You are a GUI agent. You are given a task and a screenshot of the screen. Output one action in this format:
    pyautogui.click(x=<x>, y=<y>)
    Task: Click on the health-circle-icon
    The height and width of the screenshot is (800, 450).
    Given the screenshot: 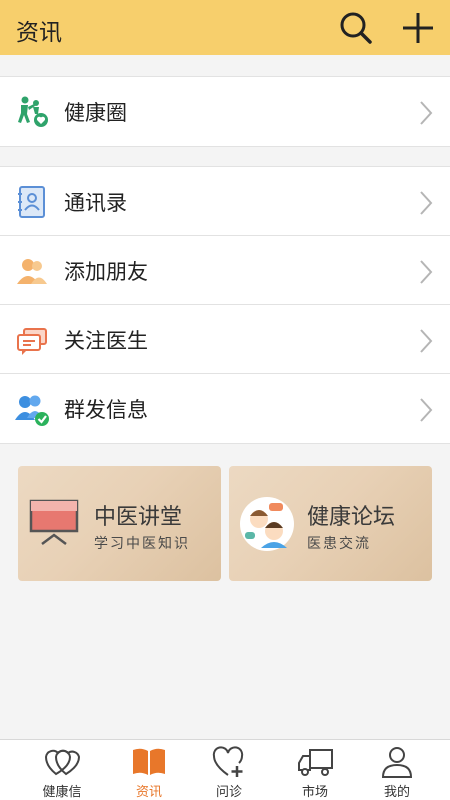 What is the action you would take?
    pyautogui.click(x=33, y=111)
    